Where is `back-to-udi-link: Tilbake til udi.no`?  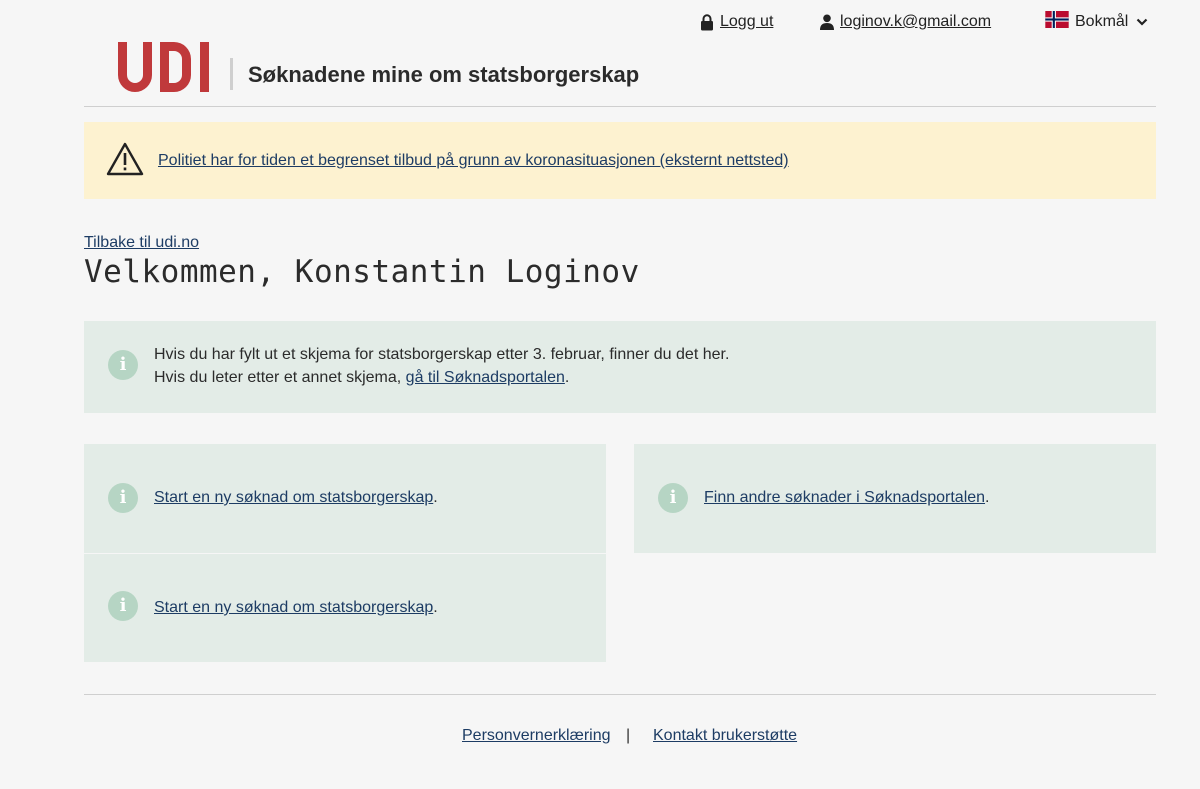 back-to-udi-link: Tilbake til udi.no is located at coordinates (141, 243).